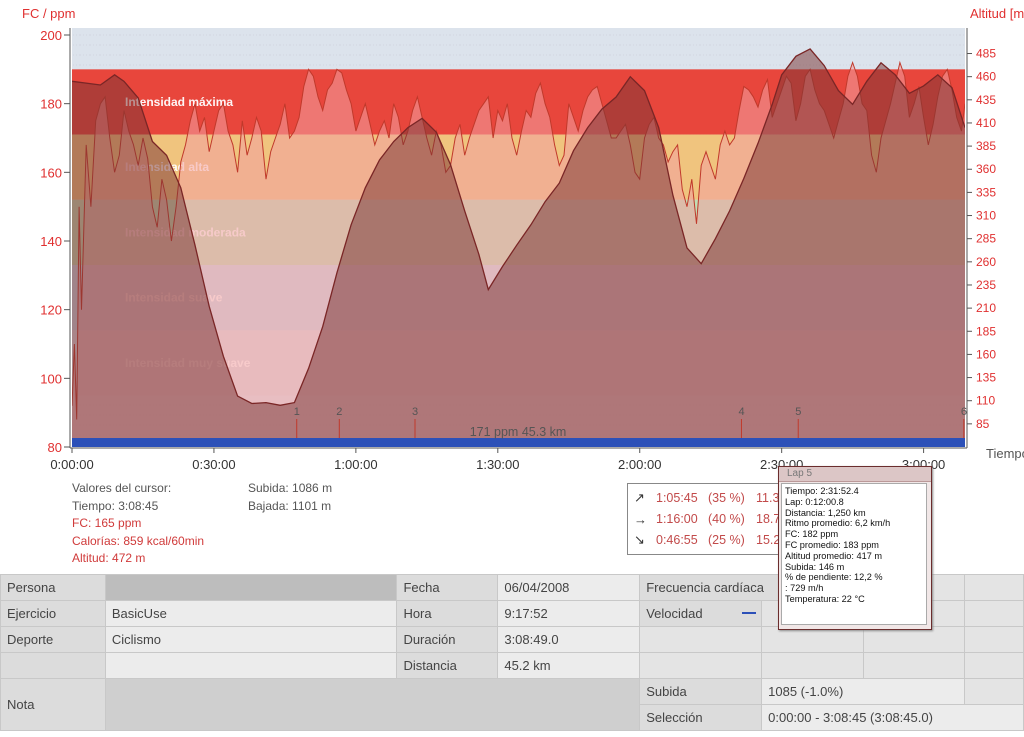 The image size is (1024, 737). I want to click on time-tick-label: 0:00:00, so click(71, 464).